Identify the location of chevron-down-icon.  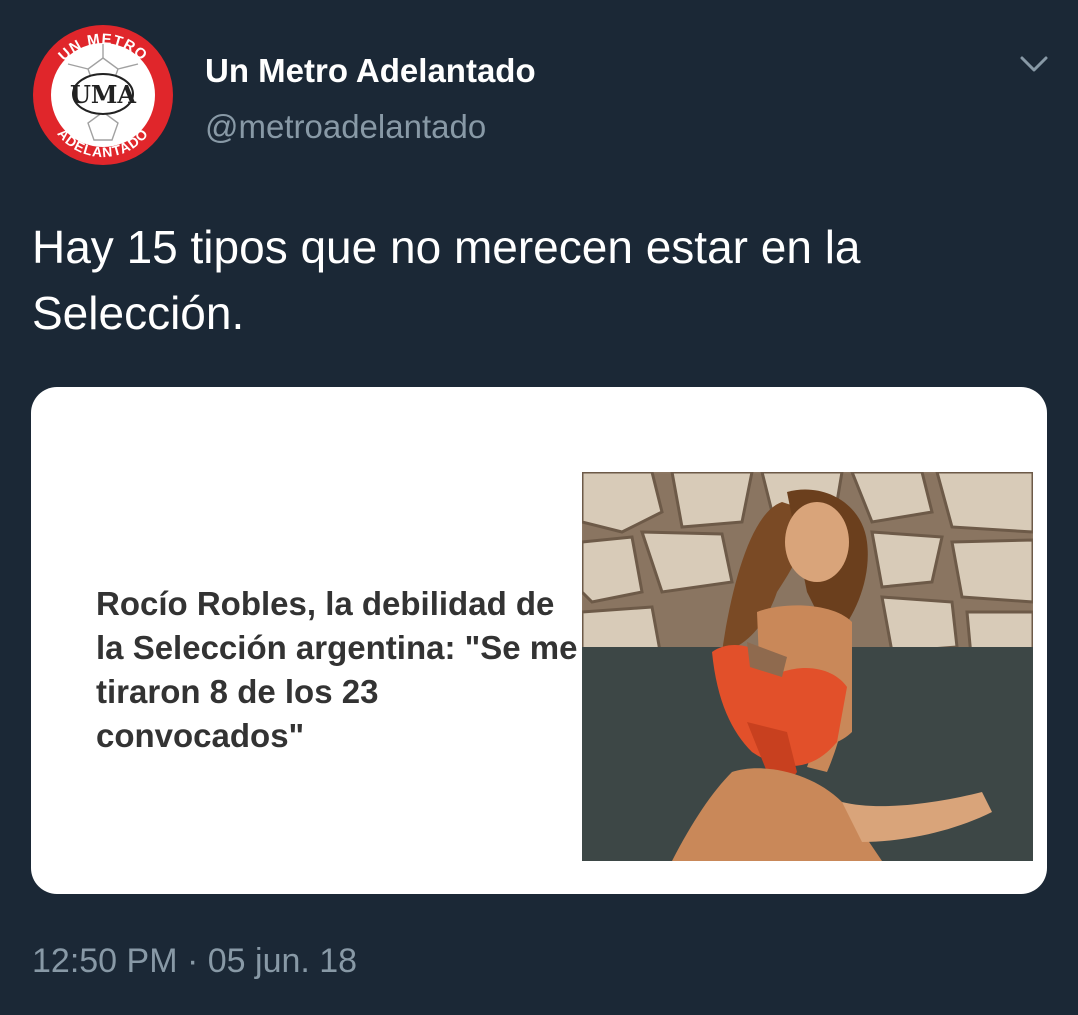
(1034, 64).